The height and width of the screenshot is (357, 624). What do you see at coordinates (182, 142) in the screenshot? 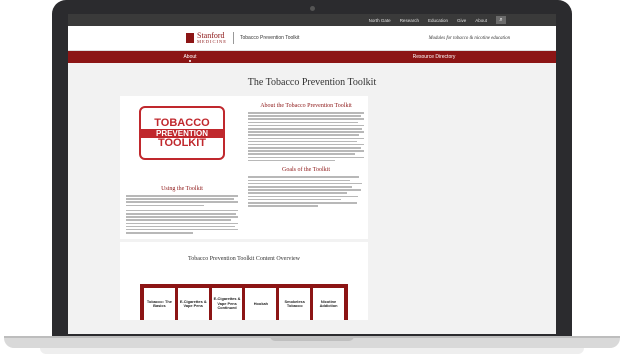
I see `toolkit-logo-line3: TOOLKIT` at bounding box center [182, 142].